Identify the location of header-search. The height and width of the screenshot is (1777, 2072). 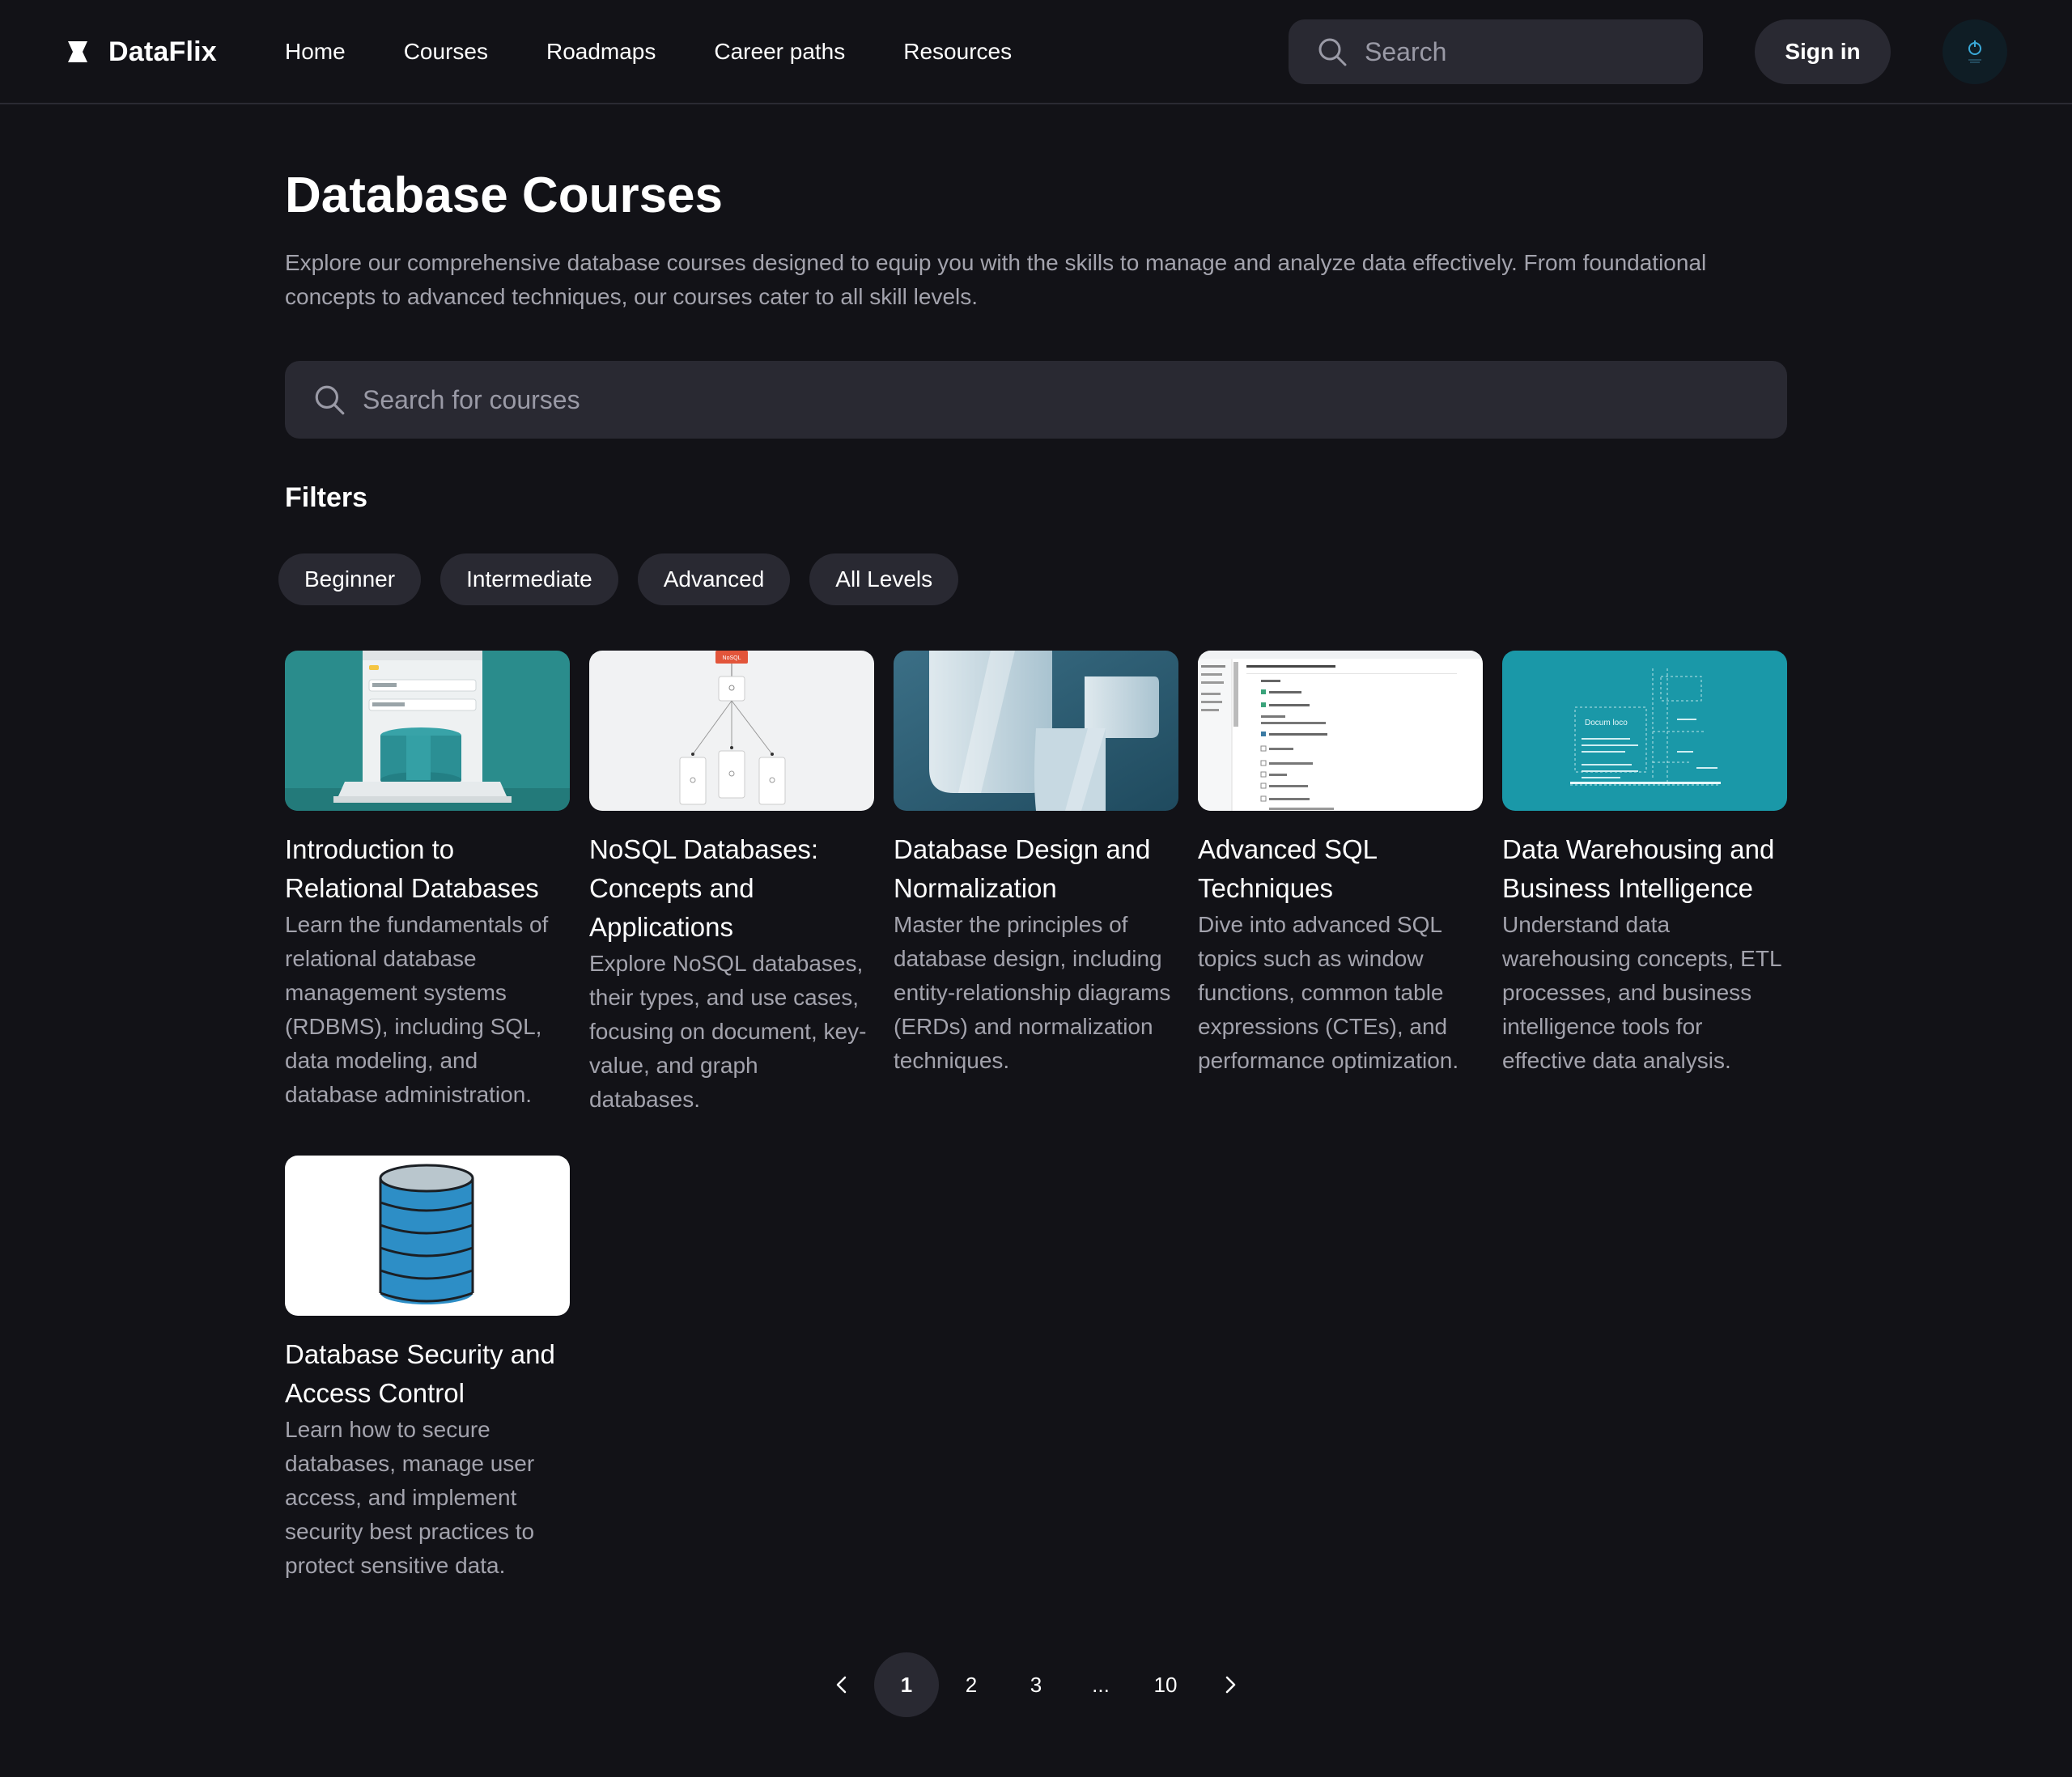
(1496, 51).